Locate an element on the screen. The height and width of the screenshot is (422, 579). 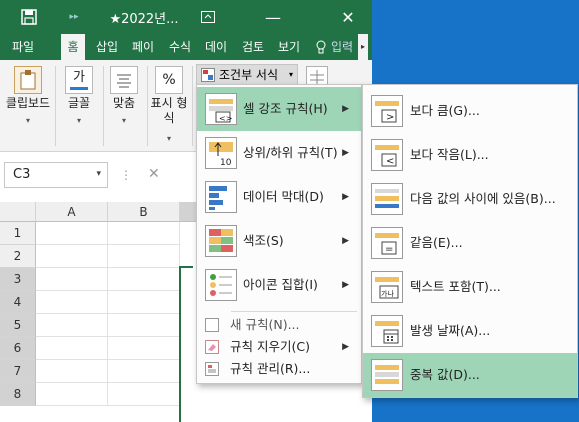
ribbon-tabs: 파일 홈 삽입 페이 수식 데이 검토 보기 입력 ▸ is located at coordinates (186, 47).